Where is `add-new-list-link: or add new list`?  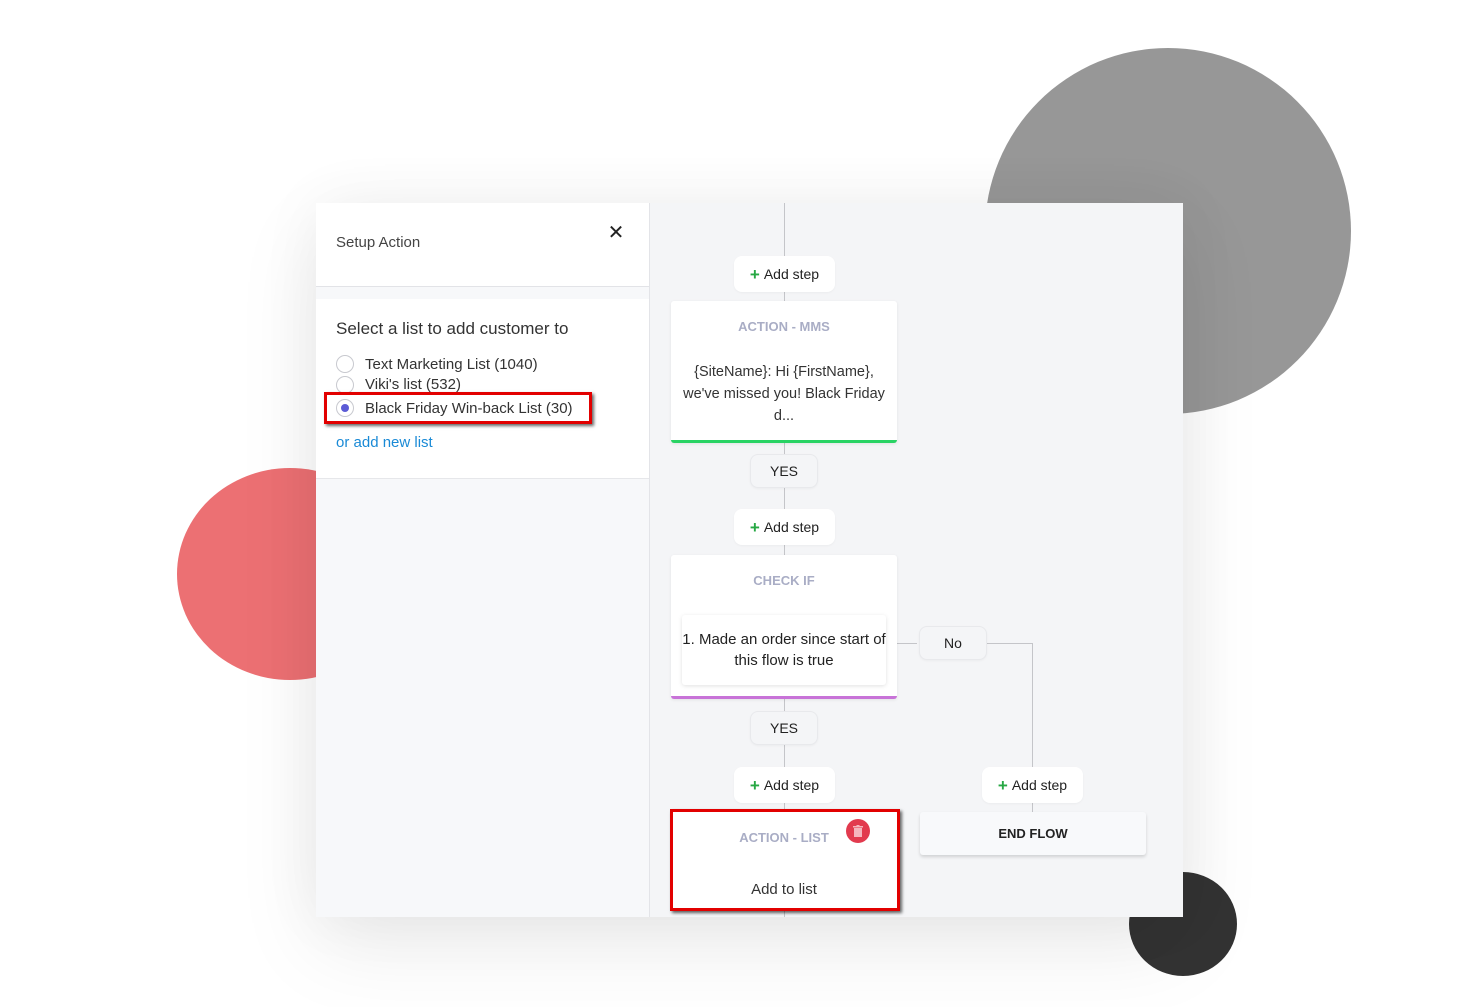 add-new-list-link: or add new list is located at coordinates (384, 442).